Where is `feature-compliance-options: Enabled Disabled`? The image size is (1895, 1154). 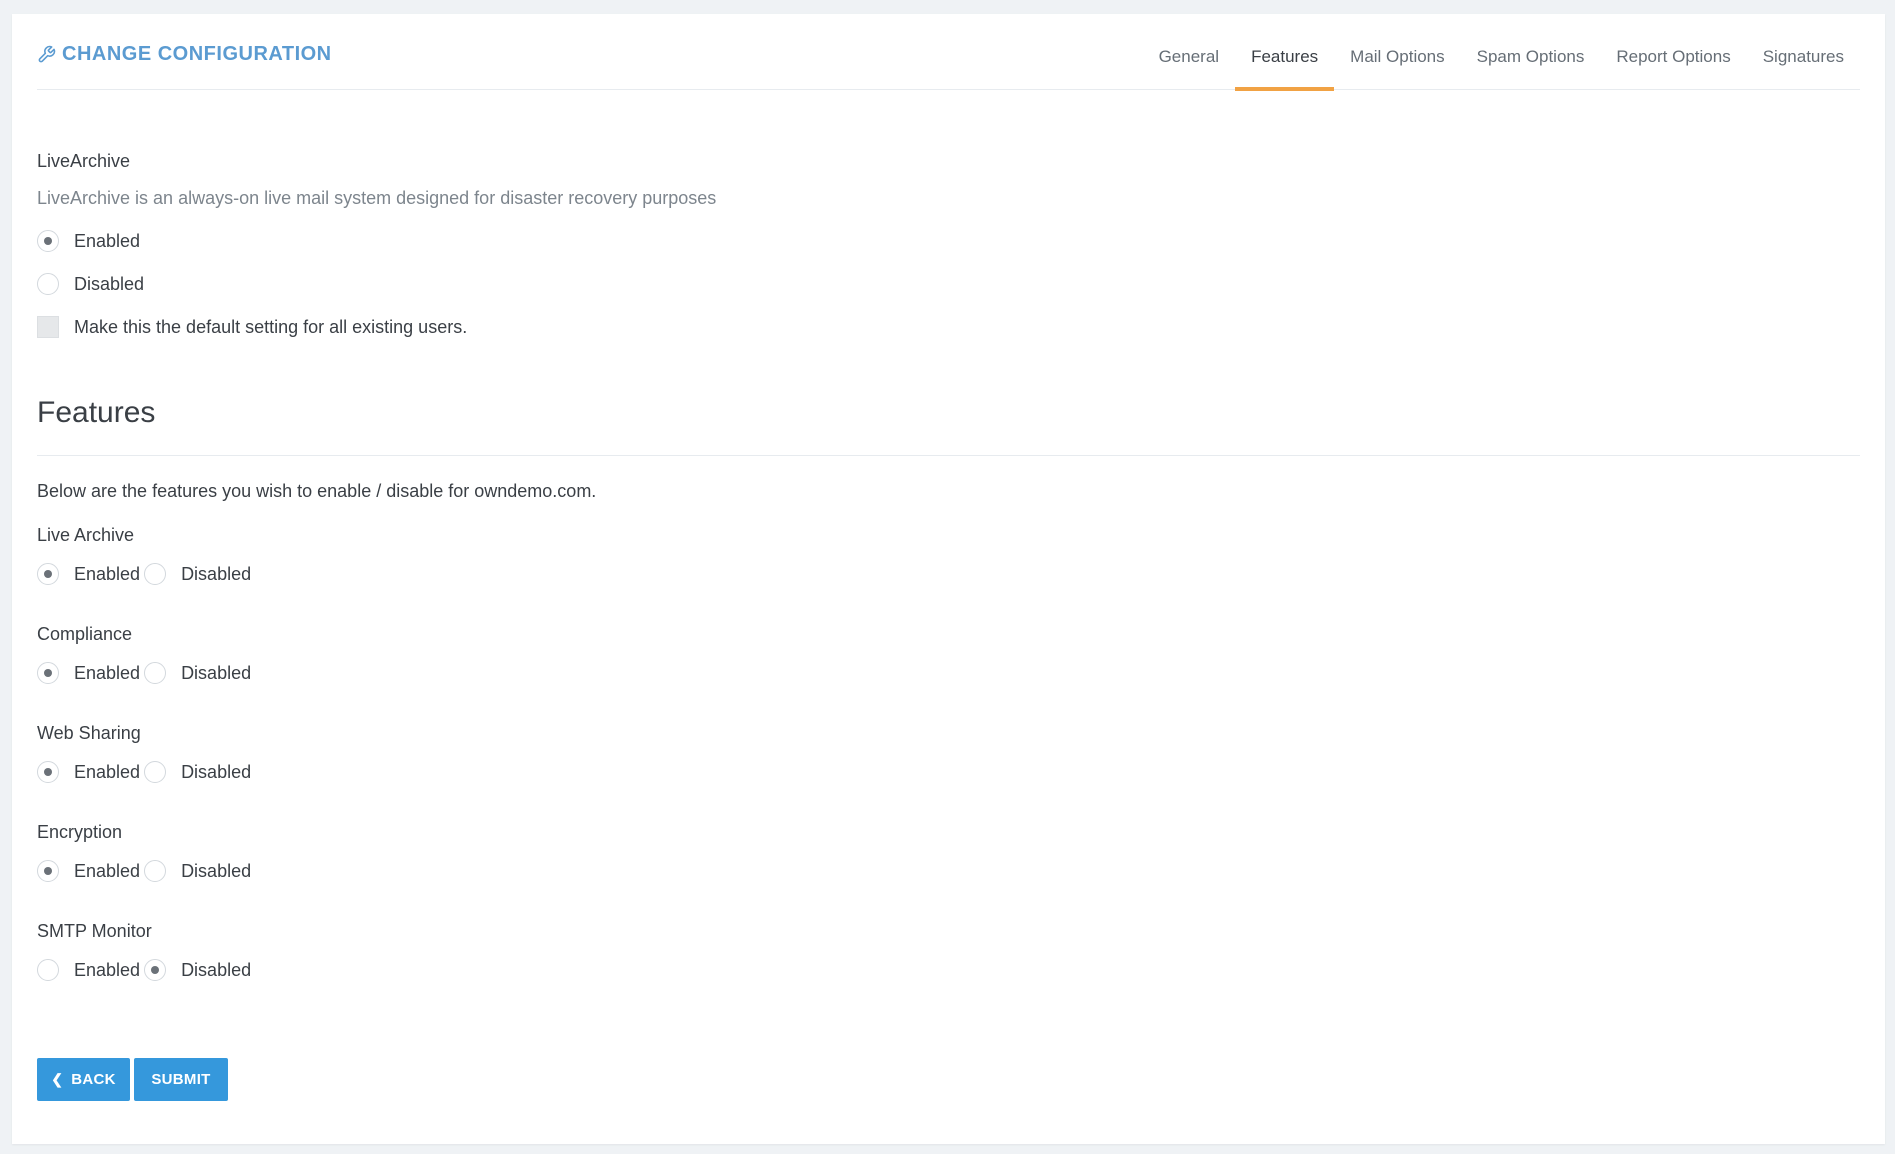 feature-compliance-options: Enabled Disabled is located at coordinates (146, 673).